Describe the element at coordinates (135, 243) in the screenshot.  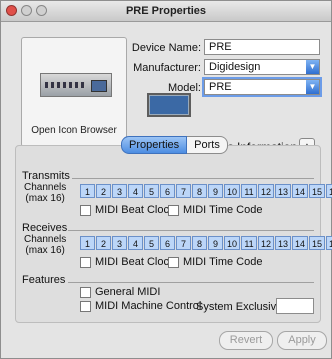
I see `receive-channel-button: 4` at that location.